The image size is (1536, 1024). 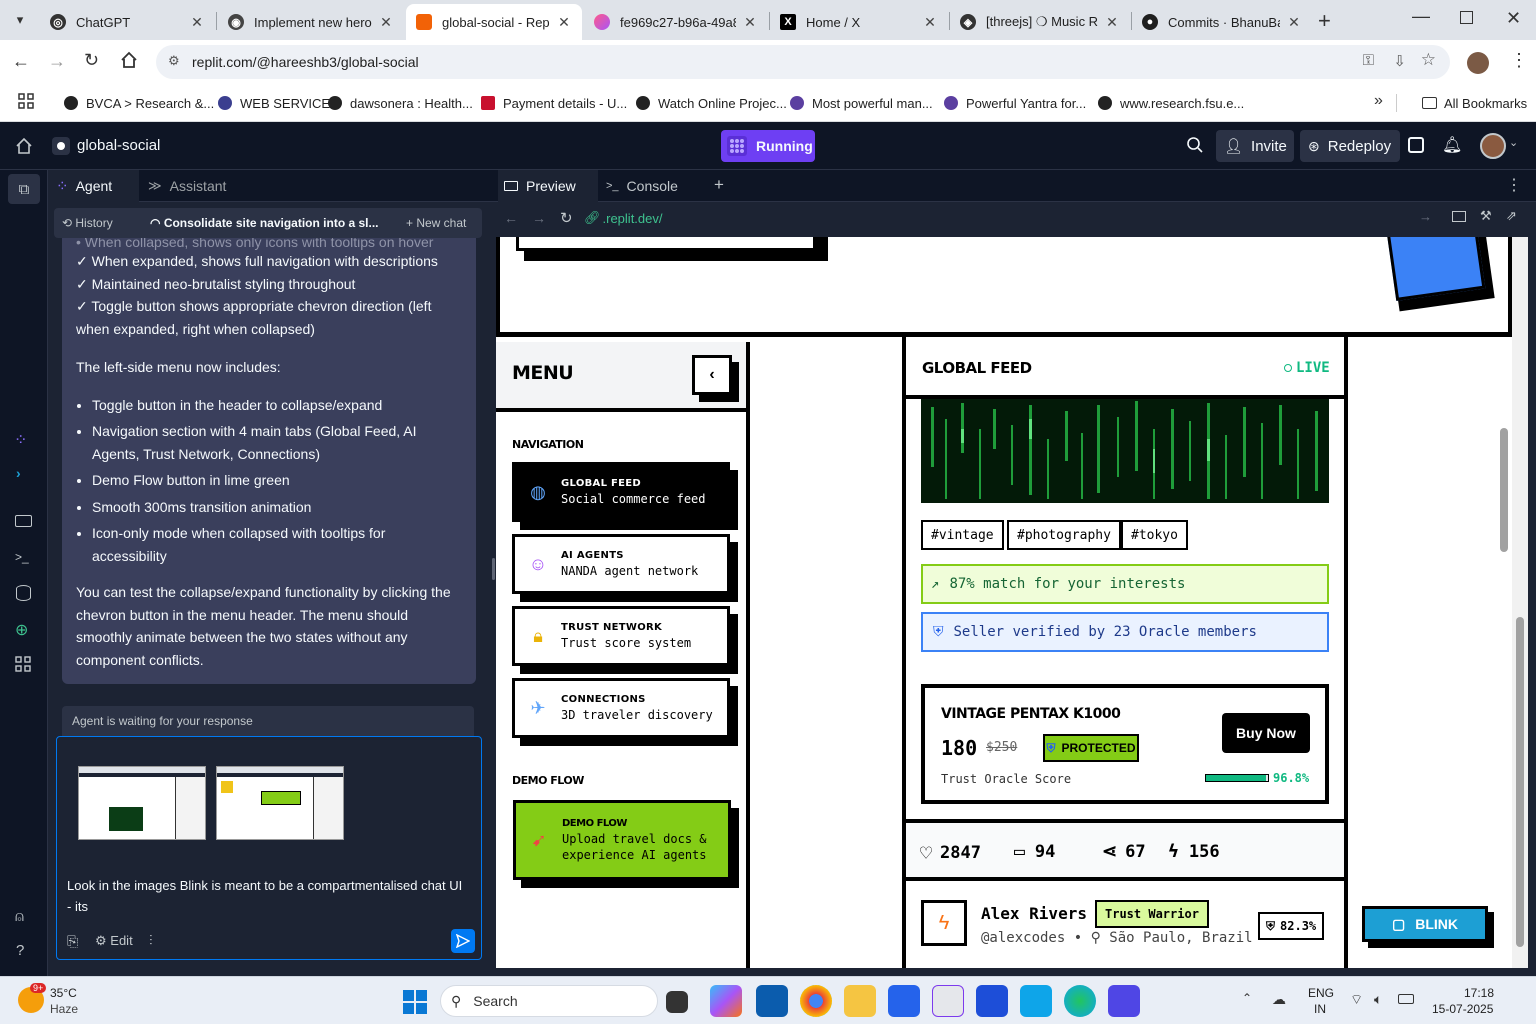 I want to click on open-new-tab-icon: ⇗, so click(x=1511, y=216).